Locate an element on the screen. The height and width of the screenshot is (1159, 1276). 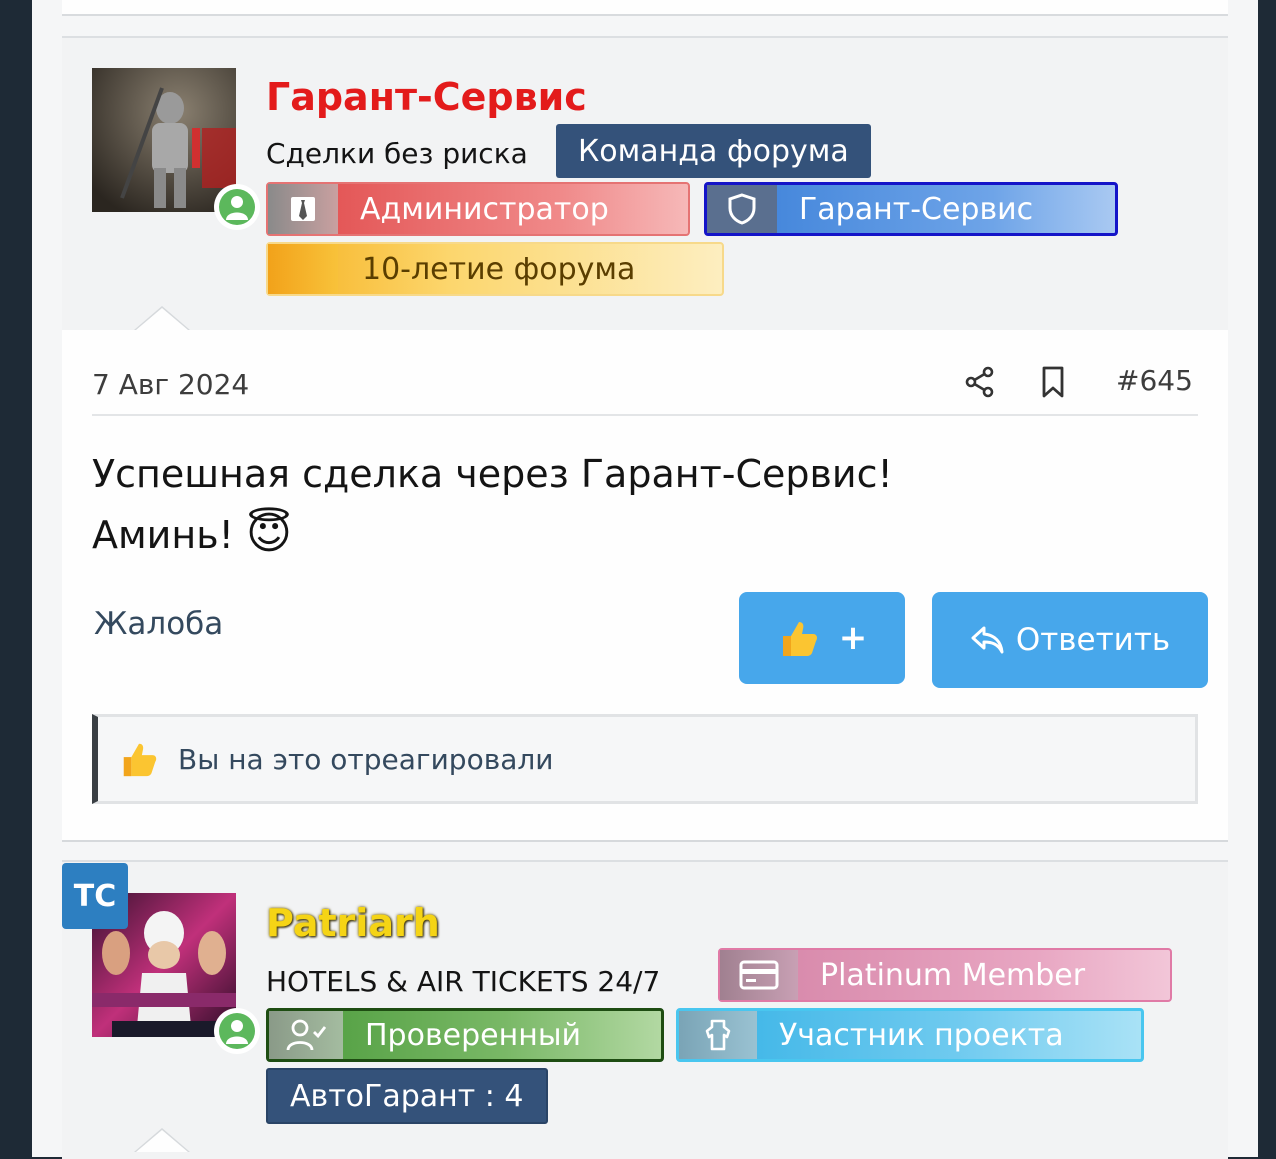
verified-badge-label: Проверенный is located at coordinates (473, 1035).